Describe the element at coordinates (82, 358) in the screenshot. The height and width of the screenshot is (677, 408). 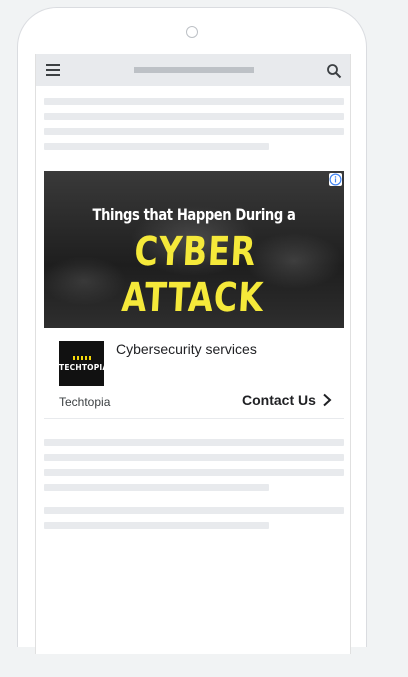
I see `logo-stripe-graphic` at that location.